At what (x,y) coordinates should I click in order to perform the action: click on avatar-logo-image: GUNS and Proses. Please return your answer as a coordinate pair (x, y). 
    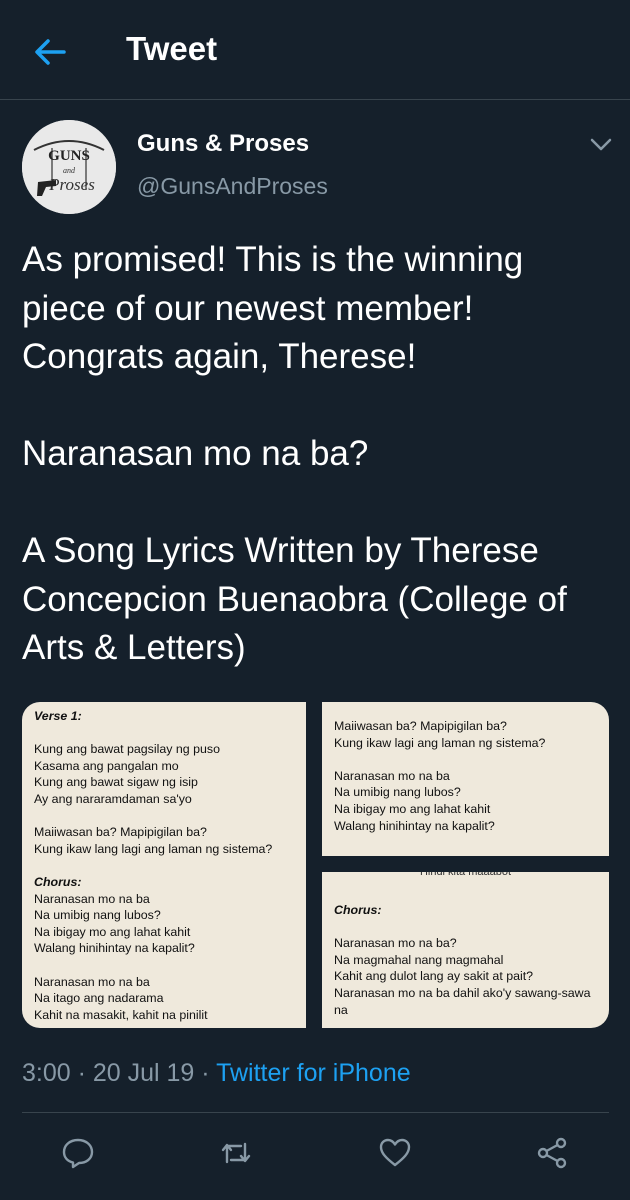
    Looking at the image, I should click on (69, 167).